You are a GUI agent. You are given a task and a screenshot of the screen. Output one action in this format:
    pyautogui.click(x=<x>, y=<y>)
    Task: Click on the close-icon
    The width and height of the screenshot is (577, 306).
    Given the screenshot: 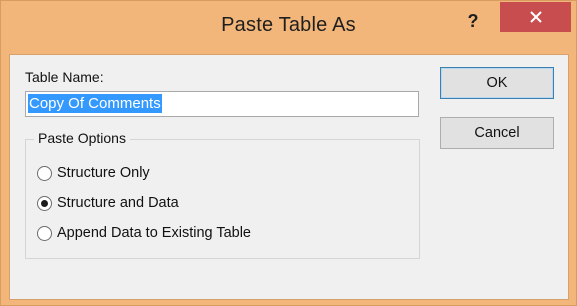 What is the action you would take?
    pyautogui.click(x=535, y=17)
    